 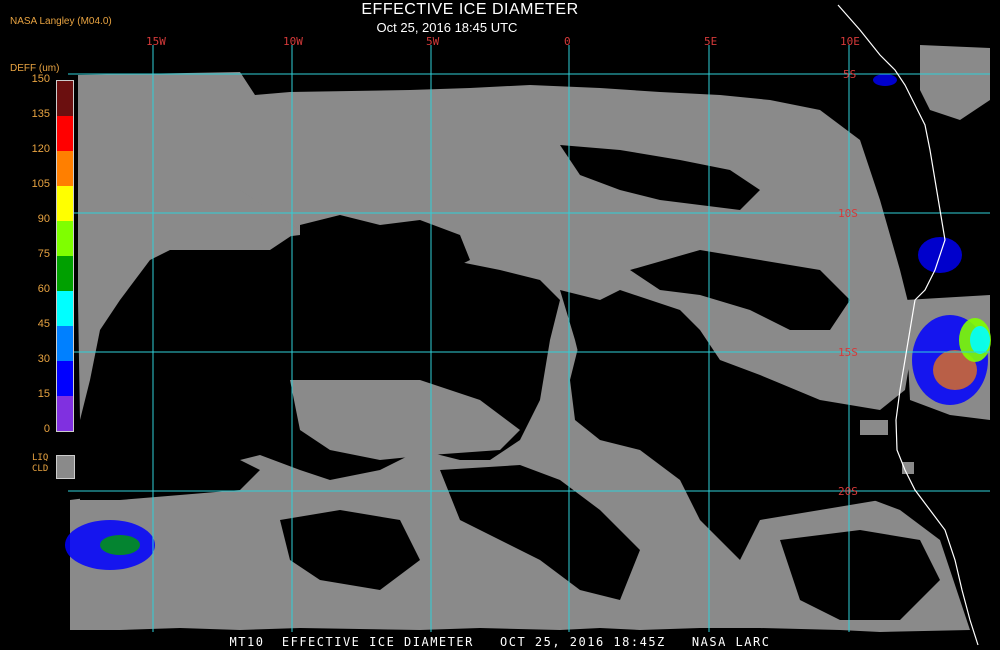 I want to click on colorbar-tick-label: 45, so click(x=43, y=324).